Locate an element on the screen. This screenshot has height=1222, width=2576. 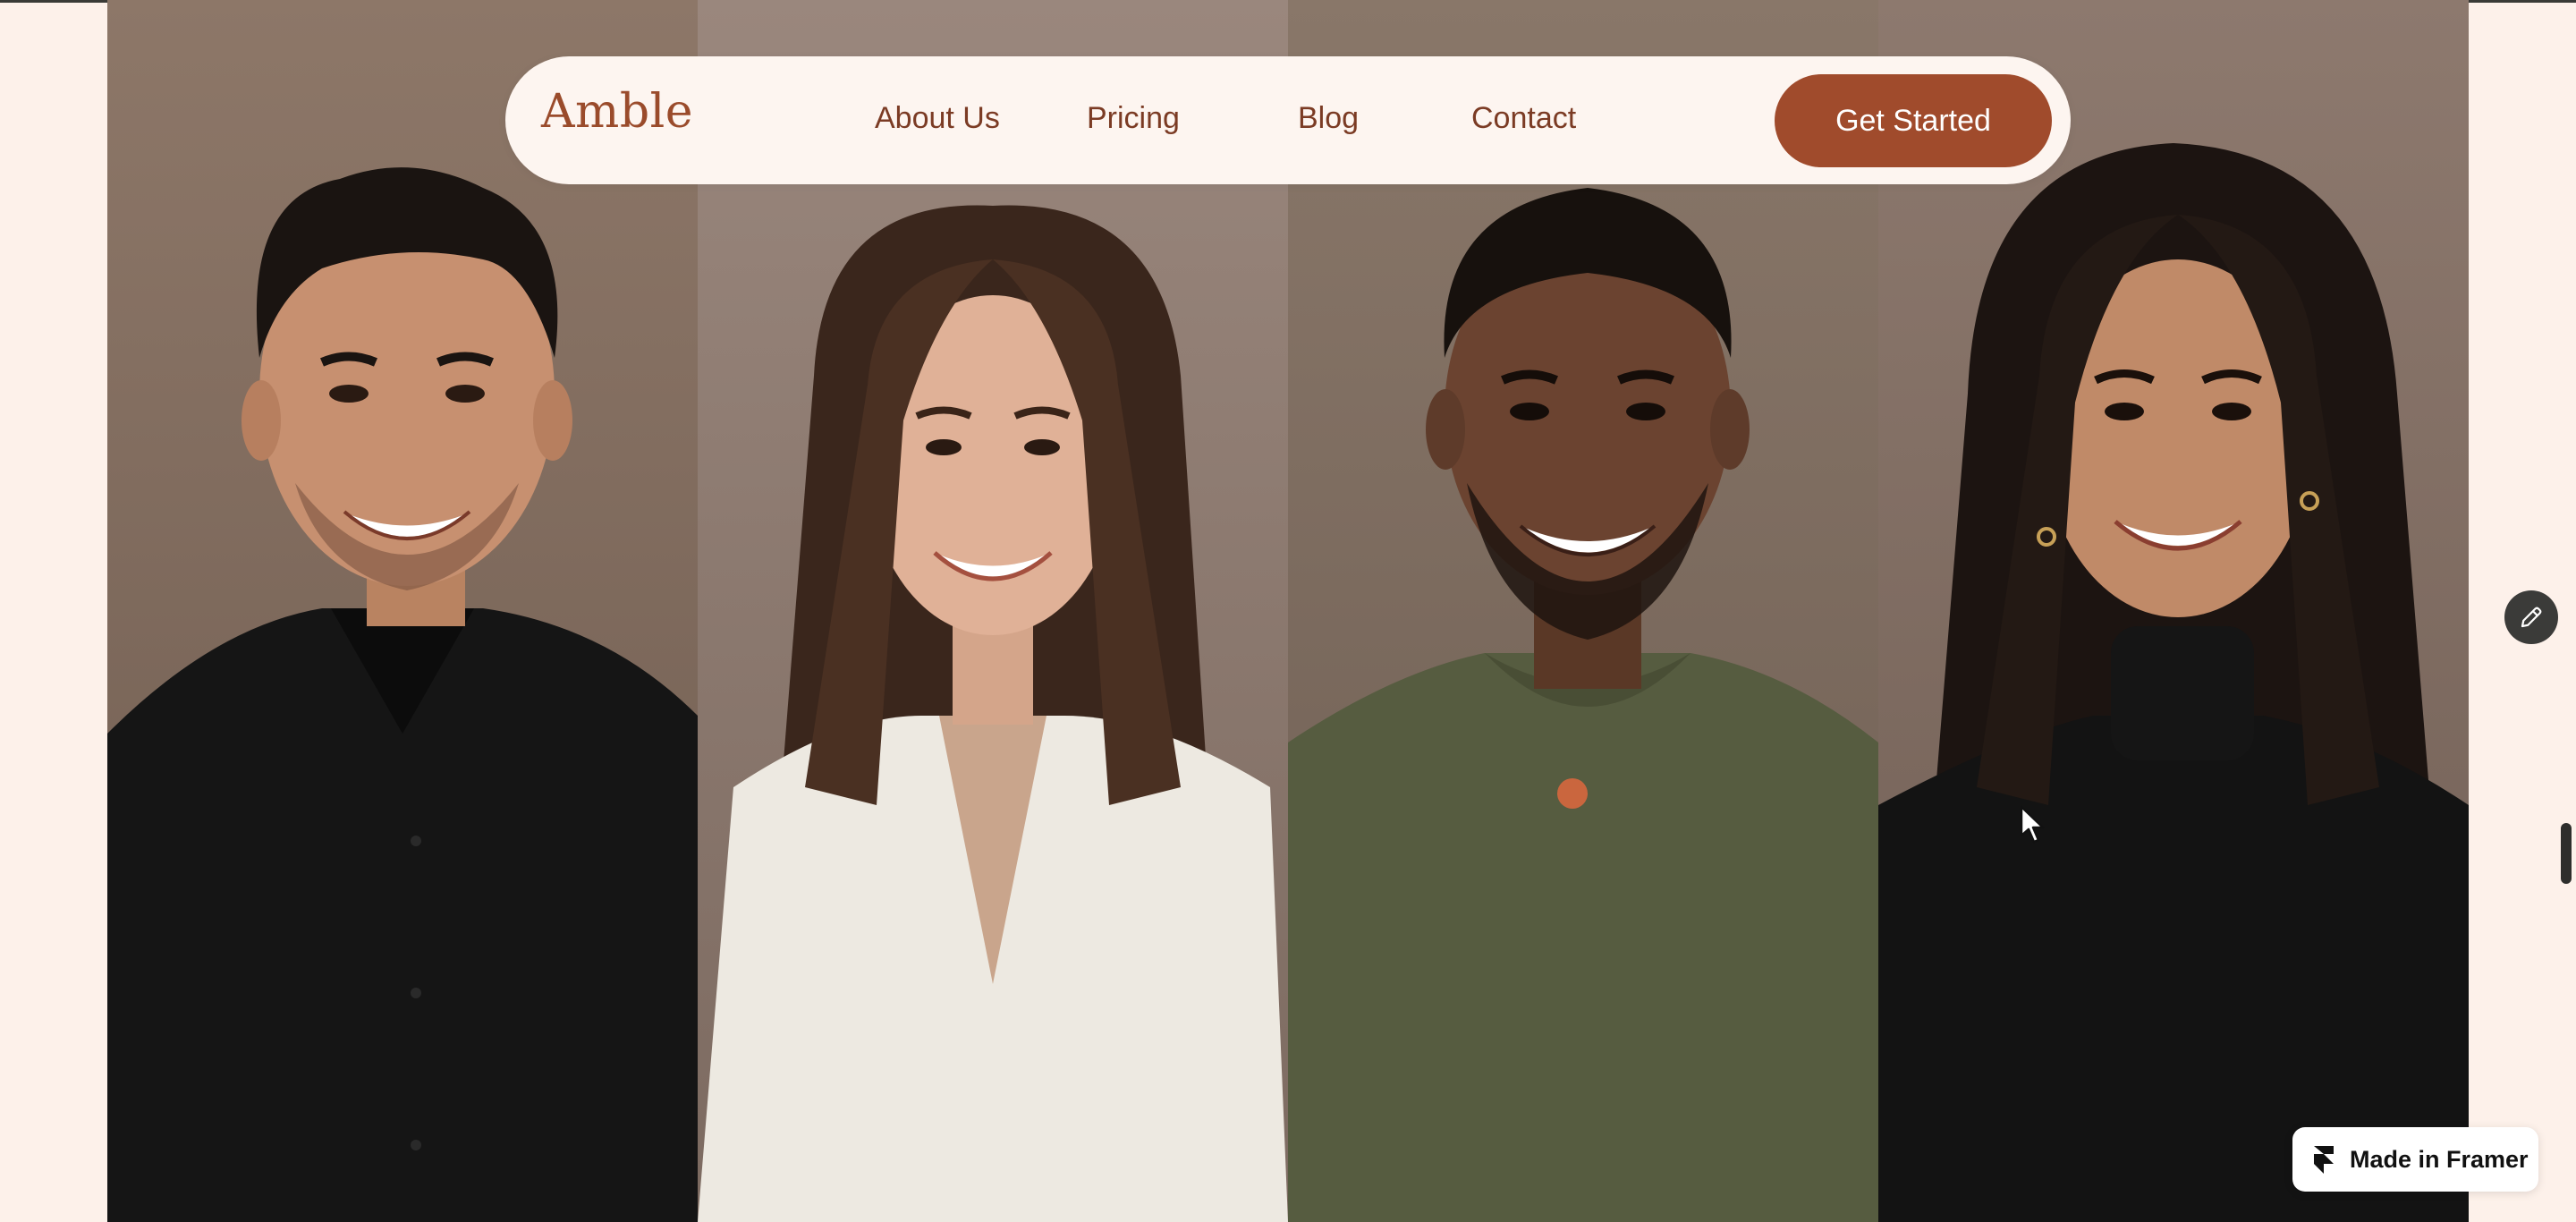
scrollbar-thumb is located at coordinates (2566, 853).